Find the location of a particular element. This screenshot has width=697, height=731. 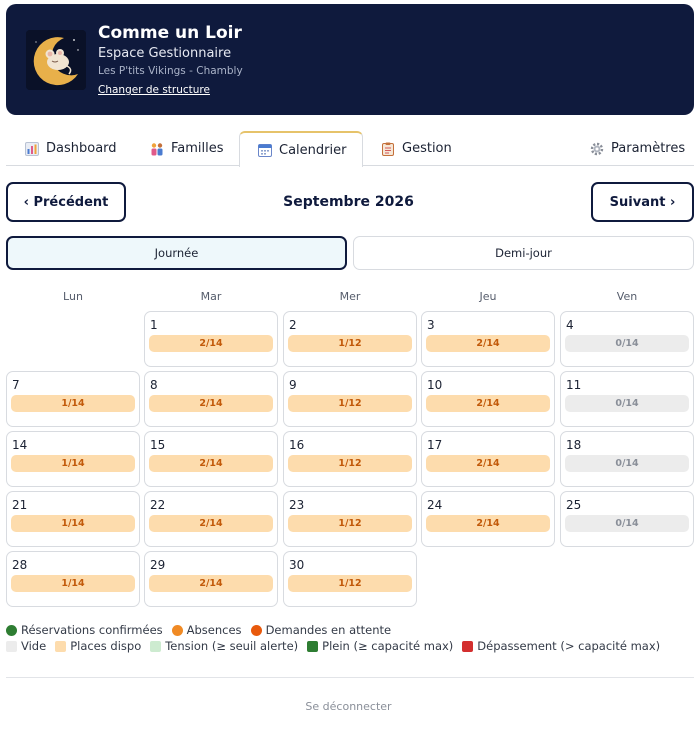

calendar-day: 15 2/14 is located at coordinates (211, 459).